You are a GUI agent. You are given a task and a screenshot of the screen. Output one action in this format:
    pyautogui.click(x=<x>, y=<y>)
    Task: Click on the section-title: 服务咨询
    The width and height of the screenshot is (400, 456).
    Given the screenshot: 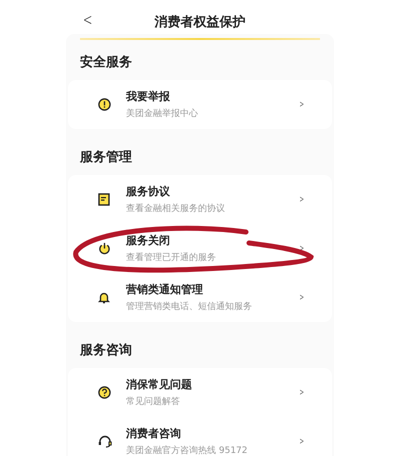 What is the action you would take?
    pyautogui.click(x=105, y=351)
    